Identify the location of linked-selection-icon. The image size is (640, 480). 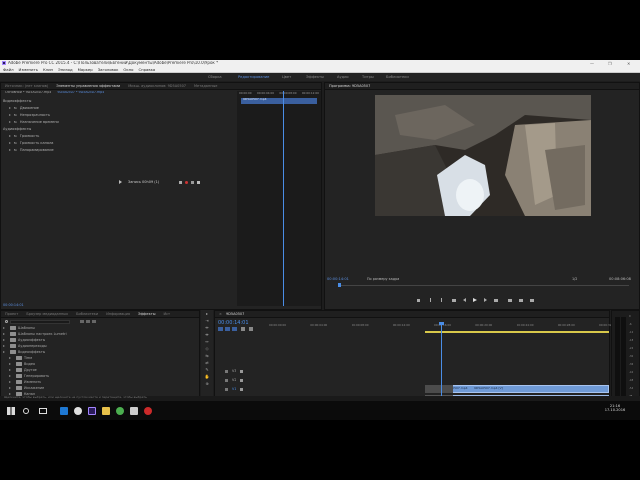
(234, 329).